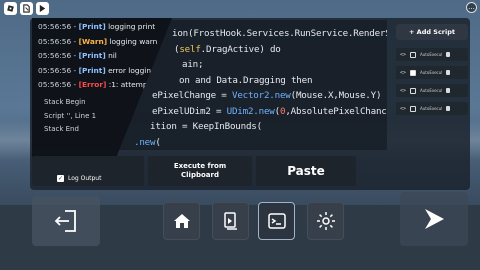 The height and width of the screenshot is (270, 480). I want to click on back-button, so click(66, 221).